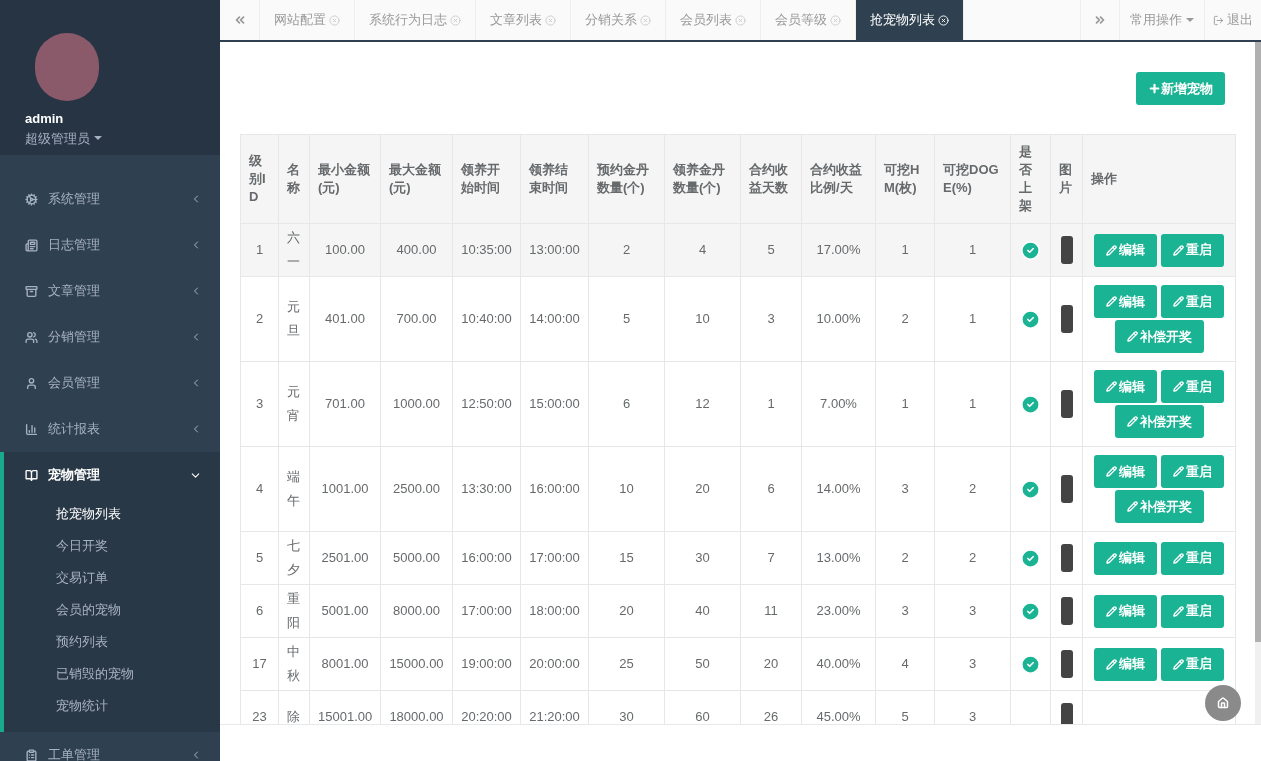 The width and height of the screenshot is (1261, 761). Describe the element at coordinates (416, 664) in the screenshot. I see `table-cell: 15000.00` at that location.